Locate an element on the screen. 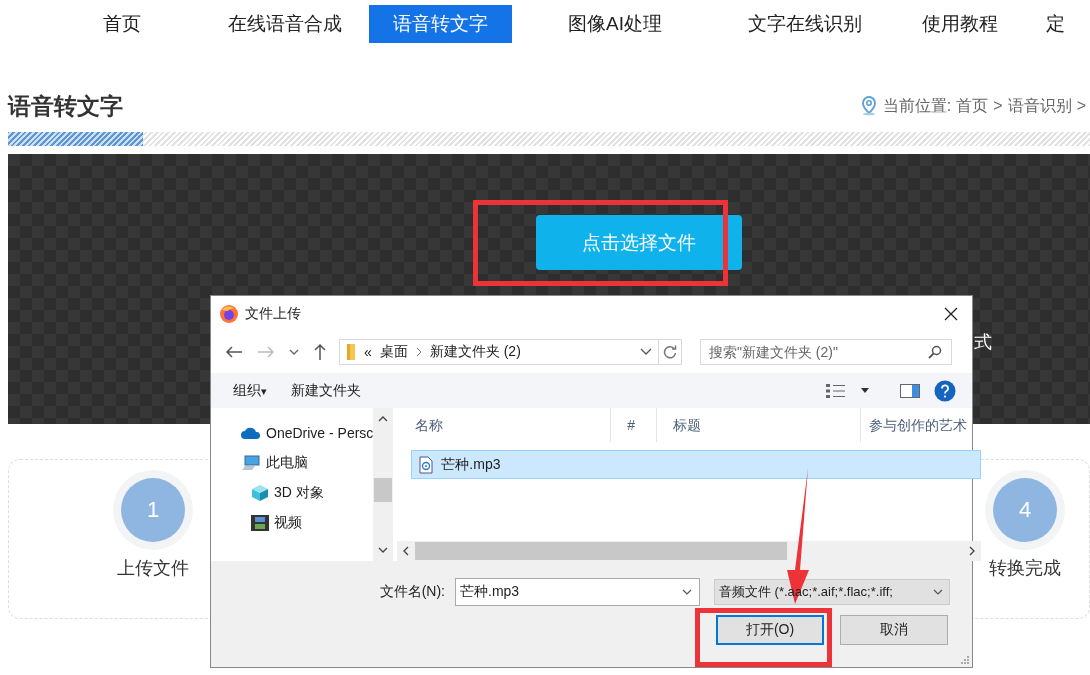 The width and height of the screenshot is (1090, 675). computer-icon is located at coordinates (251, 463).